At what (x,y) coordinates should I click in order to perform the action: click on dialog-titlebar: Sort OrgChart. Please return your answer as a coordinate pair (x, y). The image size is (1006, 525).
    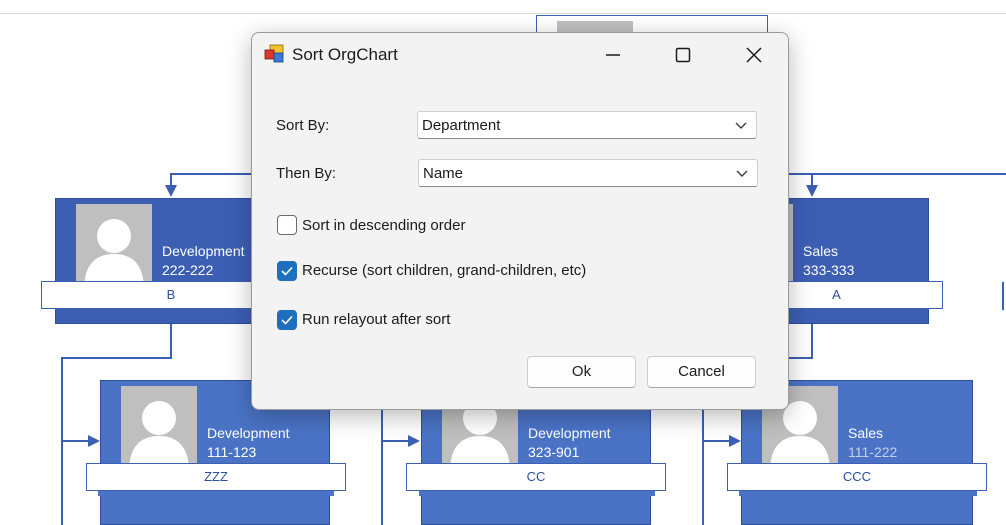
    Looking at the image, I should click on (520, 55).